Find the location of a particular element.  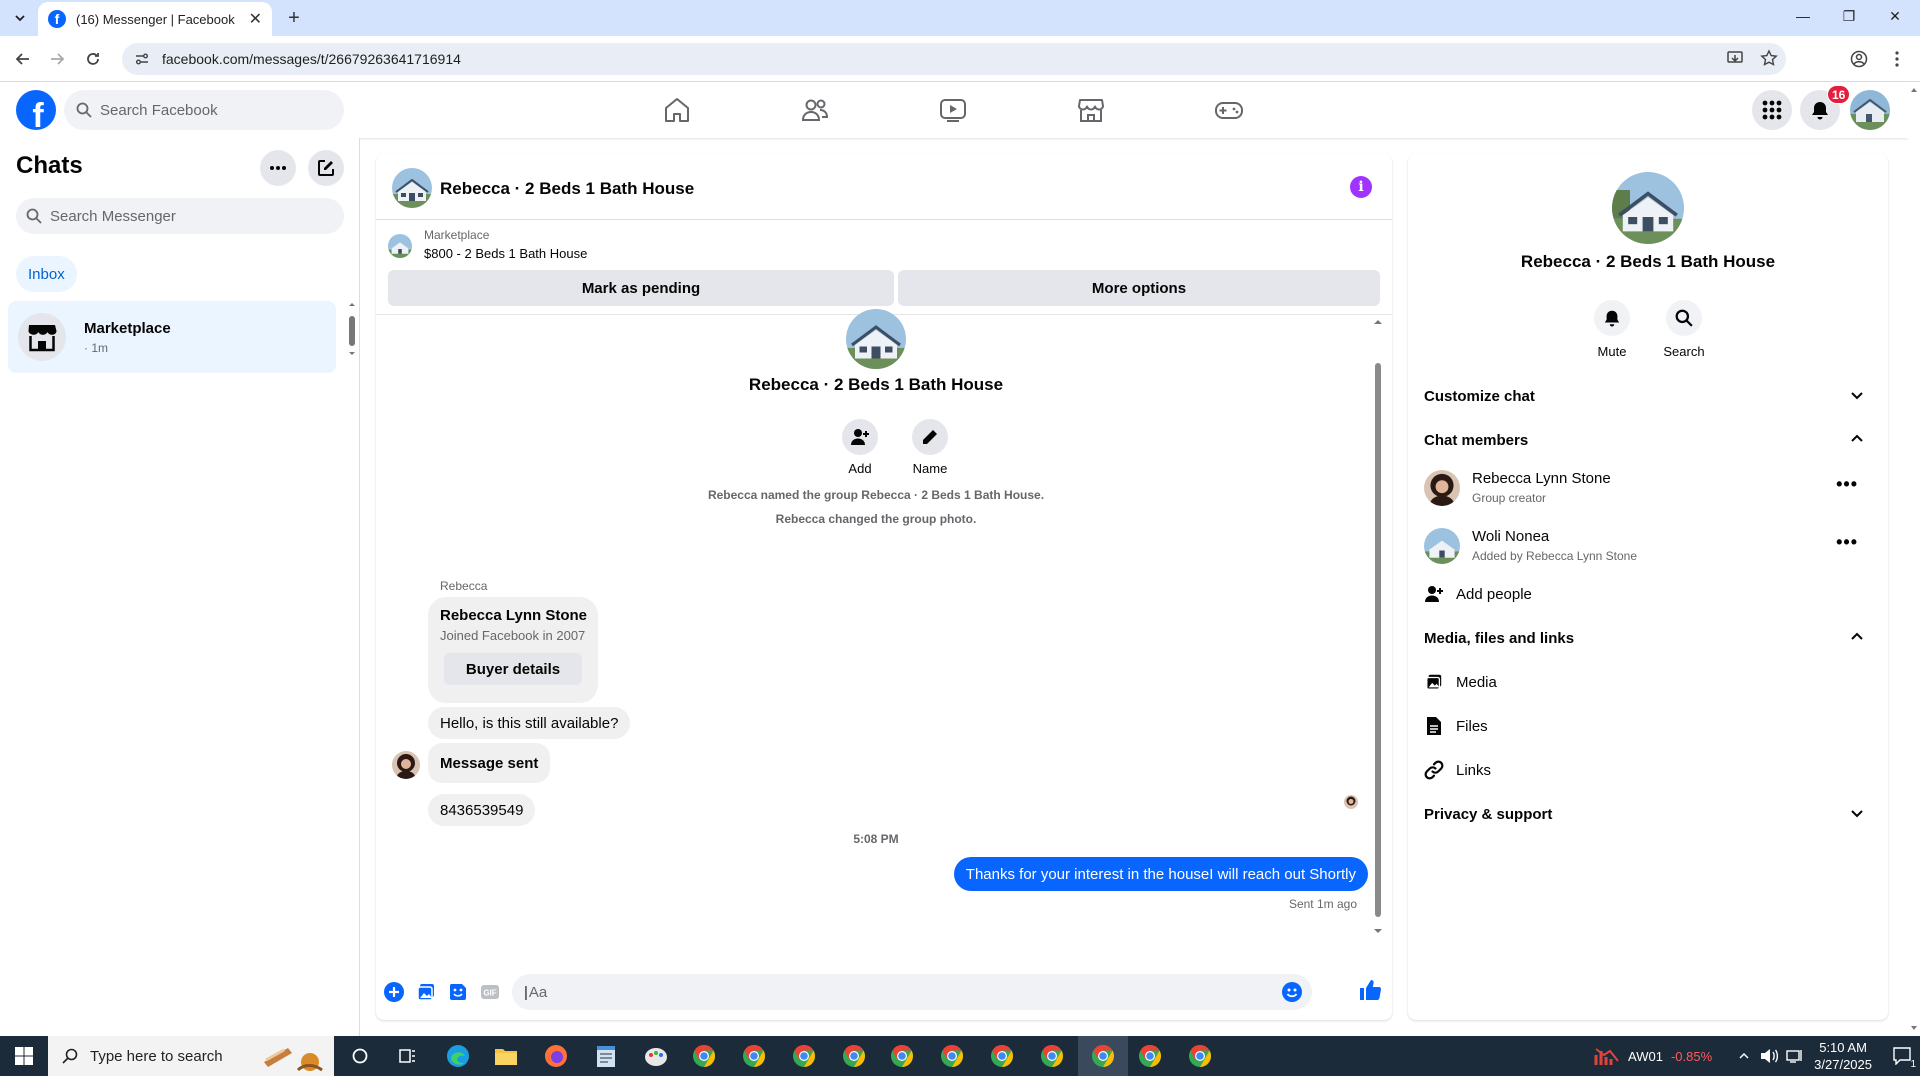

emoji-icon is located at coordinates (1292, 992).